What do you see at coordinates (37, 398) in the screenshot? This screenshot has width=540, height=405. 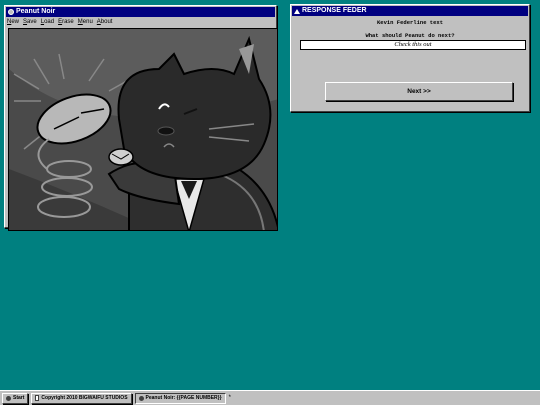 I see `document-icon` at bounding box center [37, 398].